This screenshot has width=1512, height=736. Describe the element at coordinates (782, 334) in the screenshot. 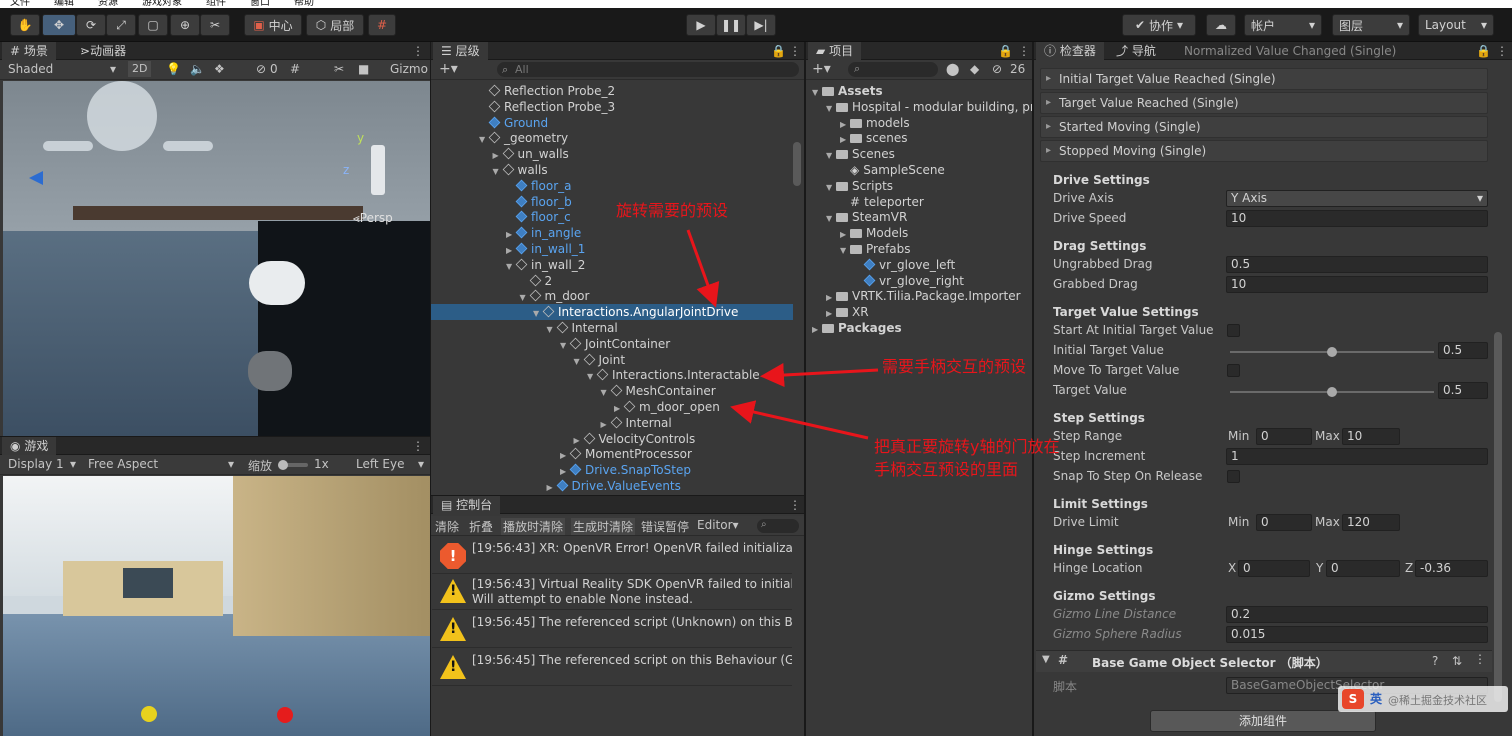

I see `annotation-arrows` at that location.